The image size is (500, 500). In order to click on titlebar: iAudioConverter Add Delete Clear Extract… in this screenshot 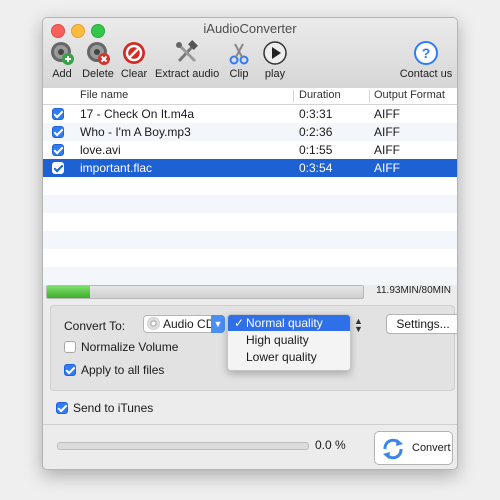, I will do `click(250, 53)`.